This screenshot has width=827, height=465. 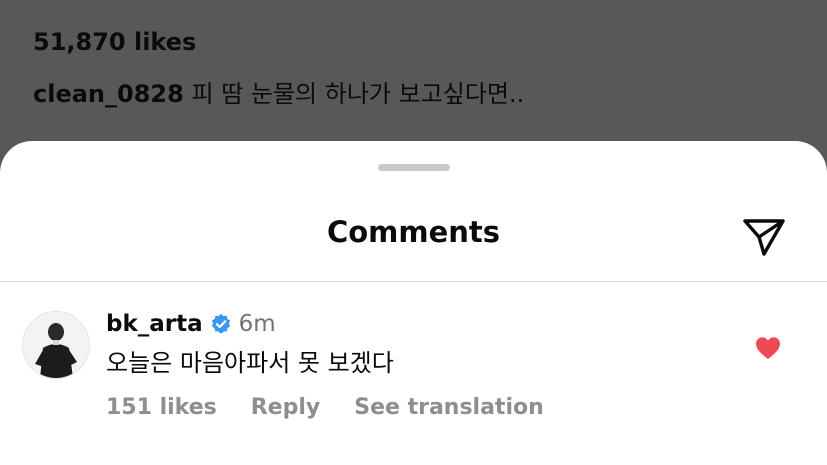 What do you see at coordinates (286, 407) in the screenshot?
I see `reply-button: Reply` at bounding box center [286, 407].